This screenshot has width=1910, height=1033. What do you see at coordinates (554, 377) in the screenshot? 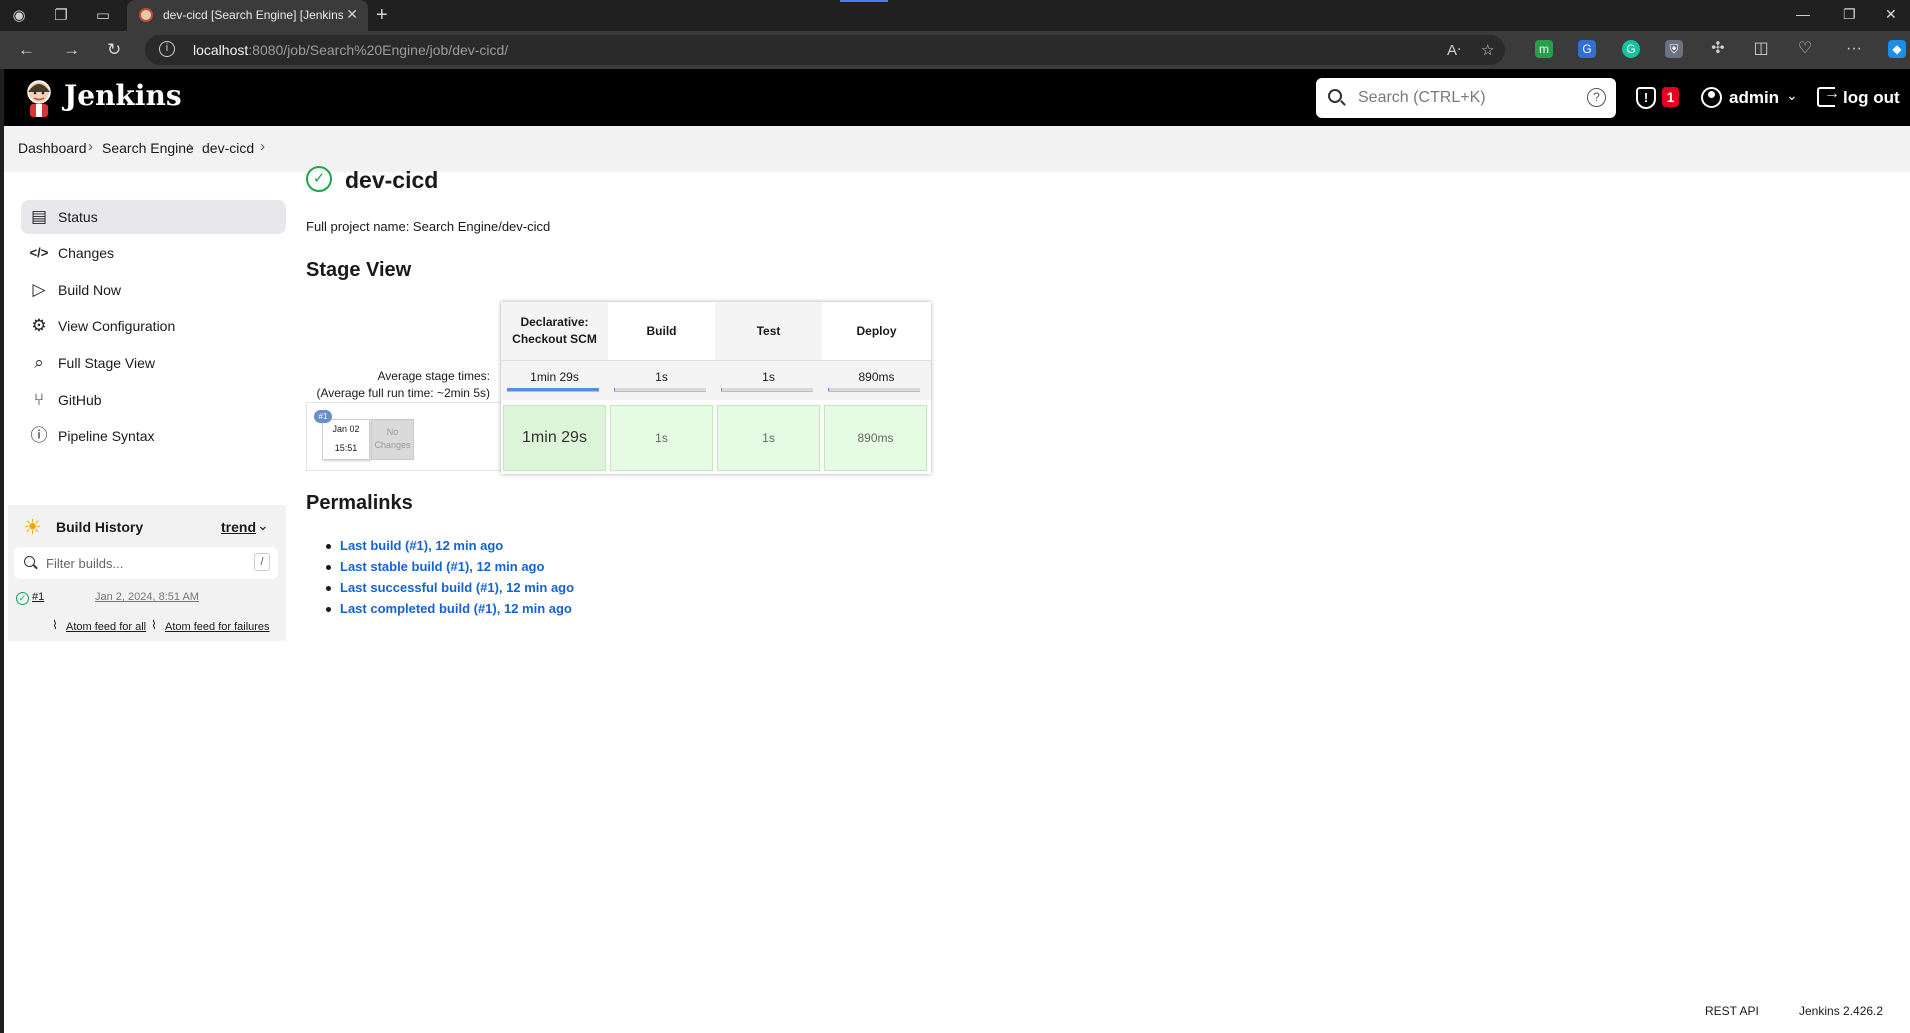
I see `stage-average-value: 1min 29s` at bounding box center [554, 377].